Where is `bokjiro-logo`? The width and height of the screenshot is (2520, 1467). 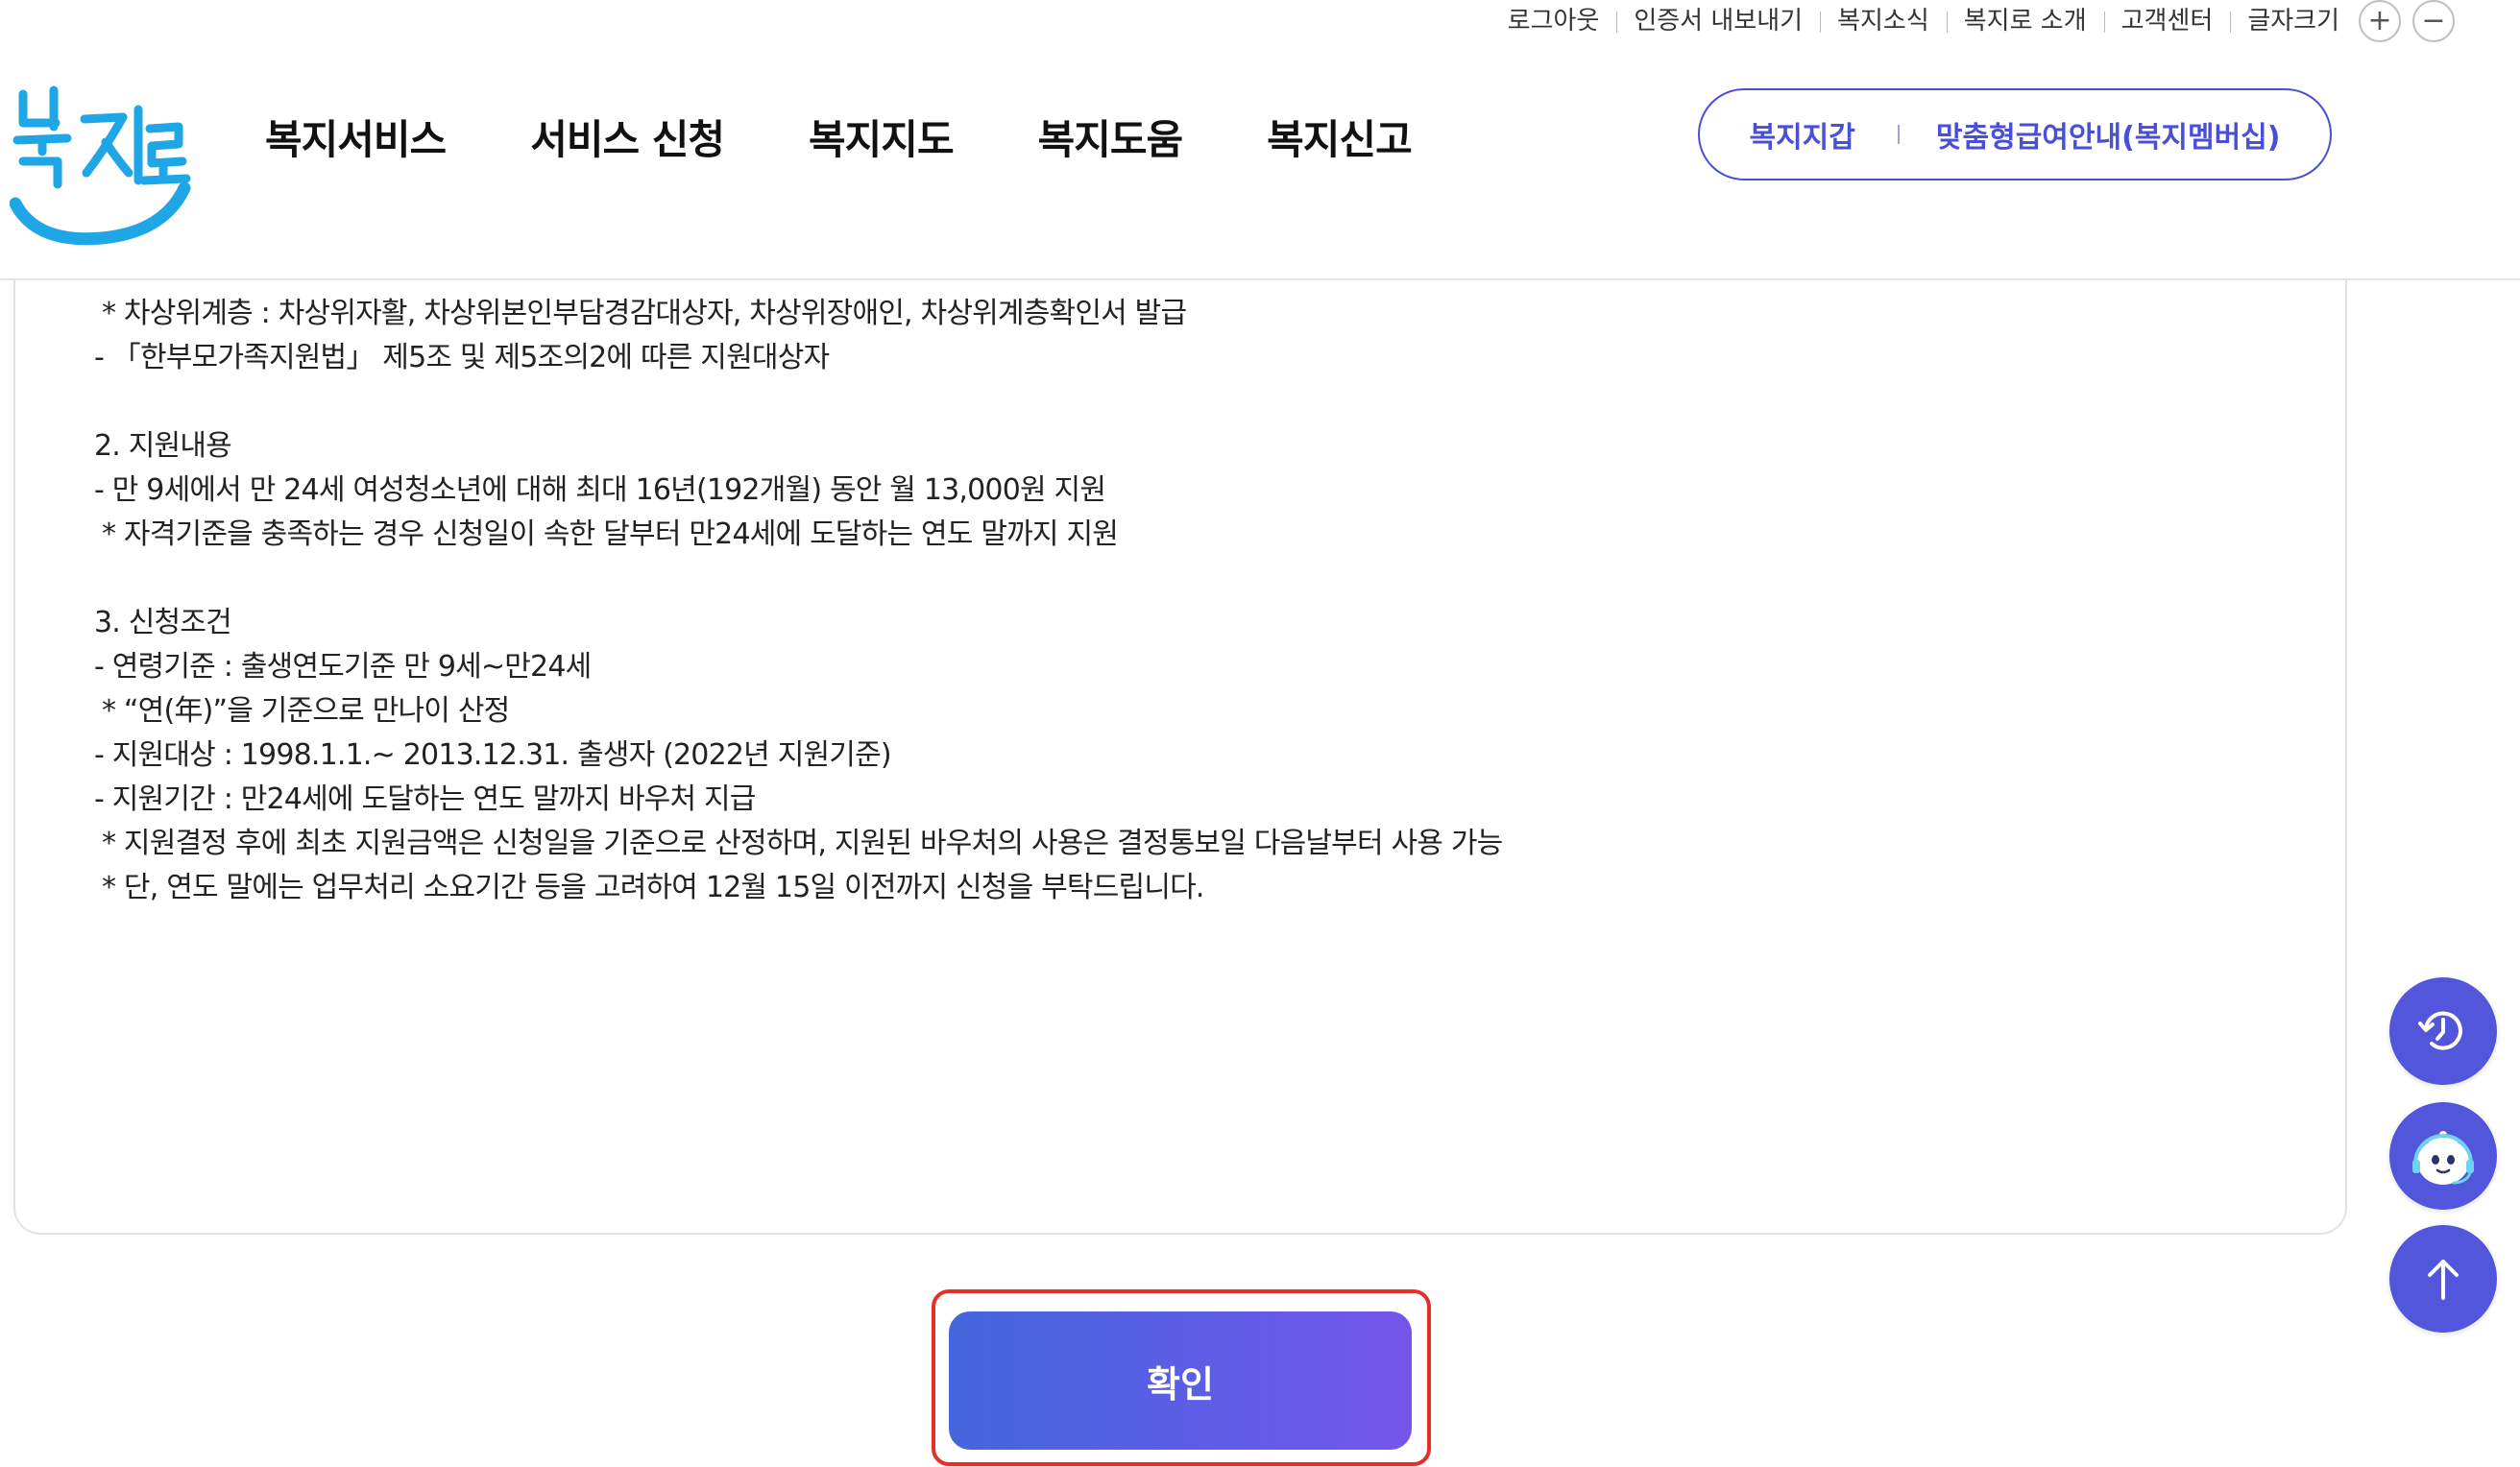 bokjiro-logo is located at coordinates (101, 167).